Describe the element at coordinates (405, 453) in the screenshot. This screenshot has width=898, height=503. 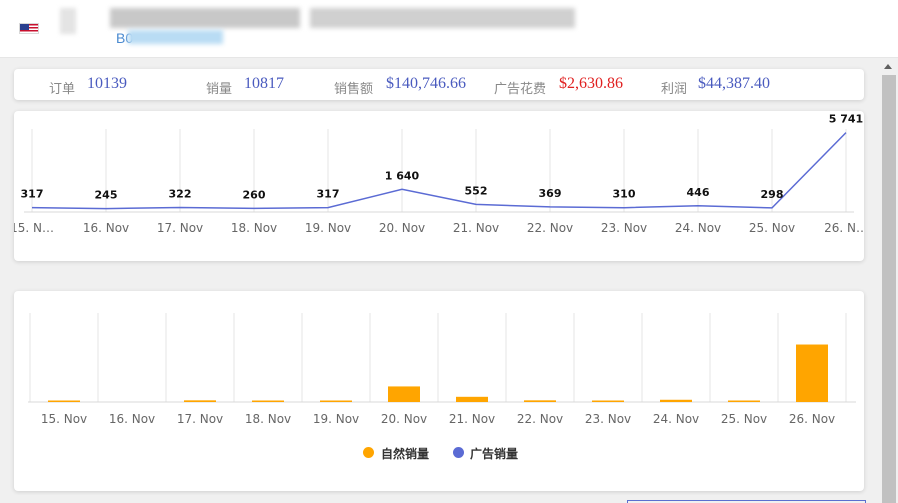
I see `legend-organic-sales: 自然销量` at that location.